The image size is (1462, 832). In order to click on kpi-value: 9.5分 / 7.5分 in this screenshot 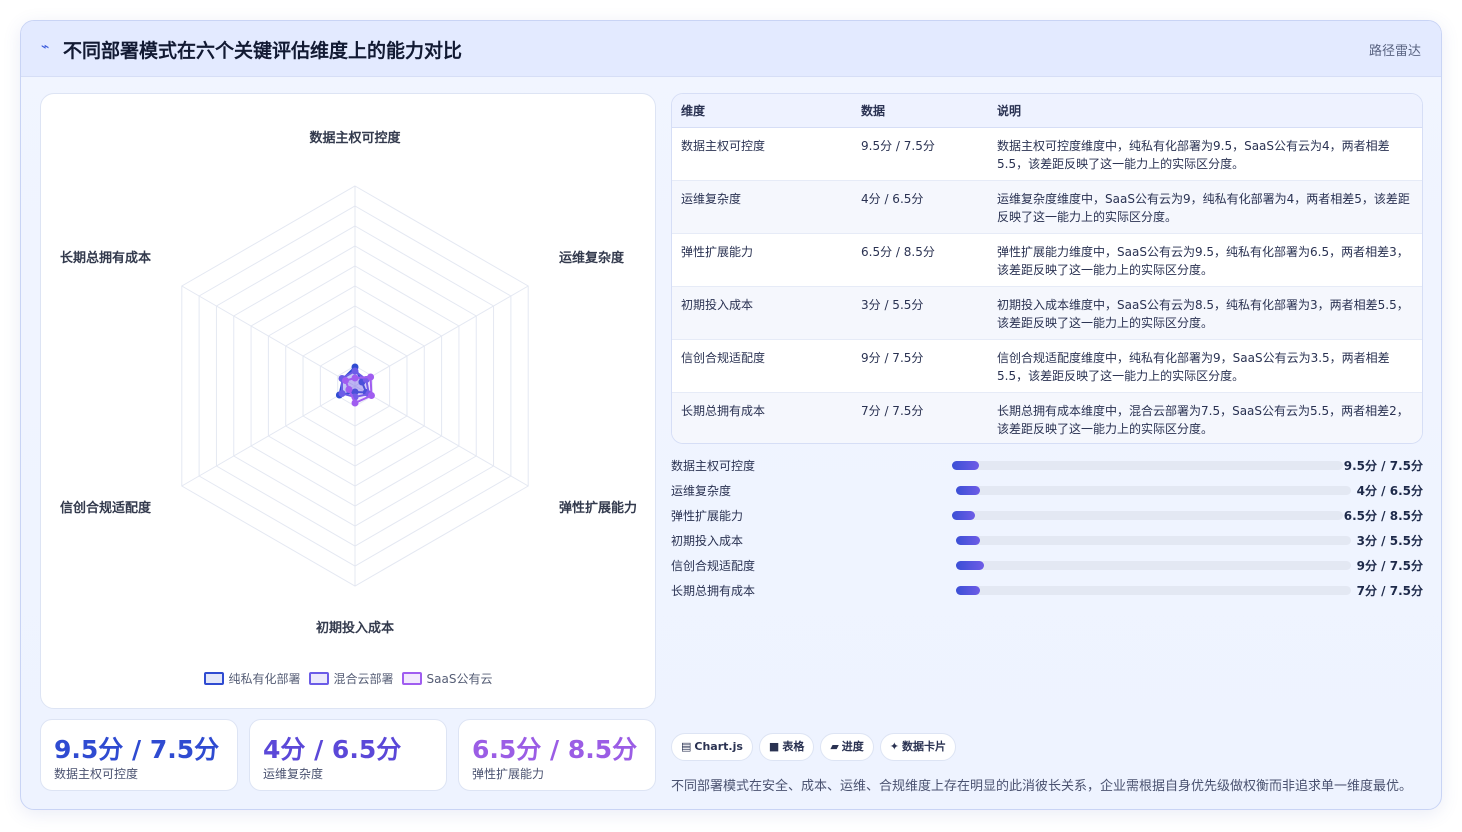, I will do `click(137, 749)`.